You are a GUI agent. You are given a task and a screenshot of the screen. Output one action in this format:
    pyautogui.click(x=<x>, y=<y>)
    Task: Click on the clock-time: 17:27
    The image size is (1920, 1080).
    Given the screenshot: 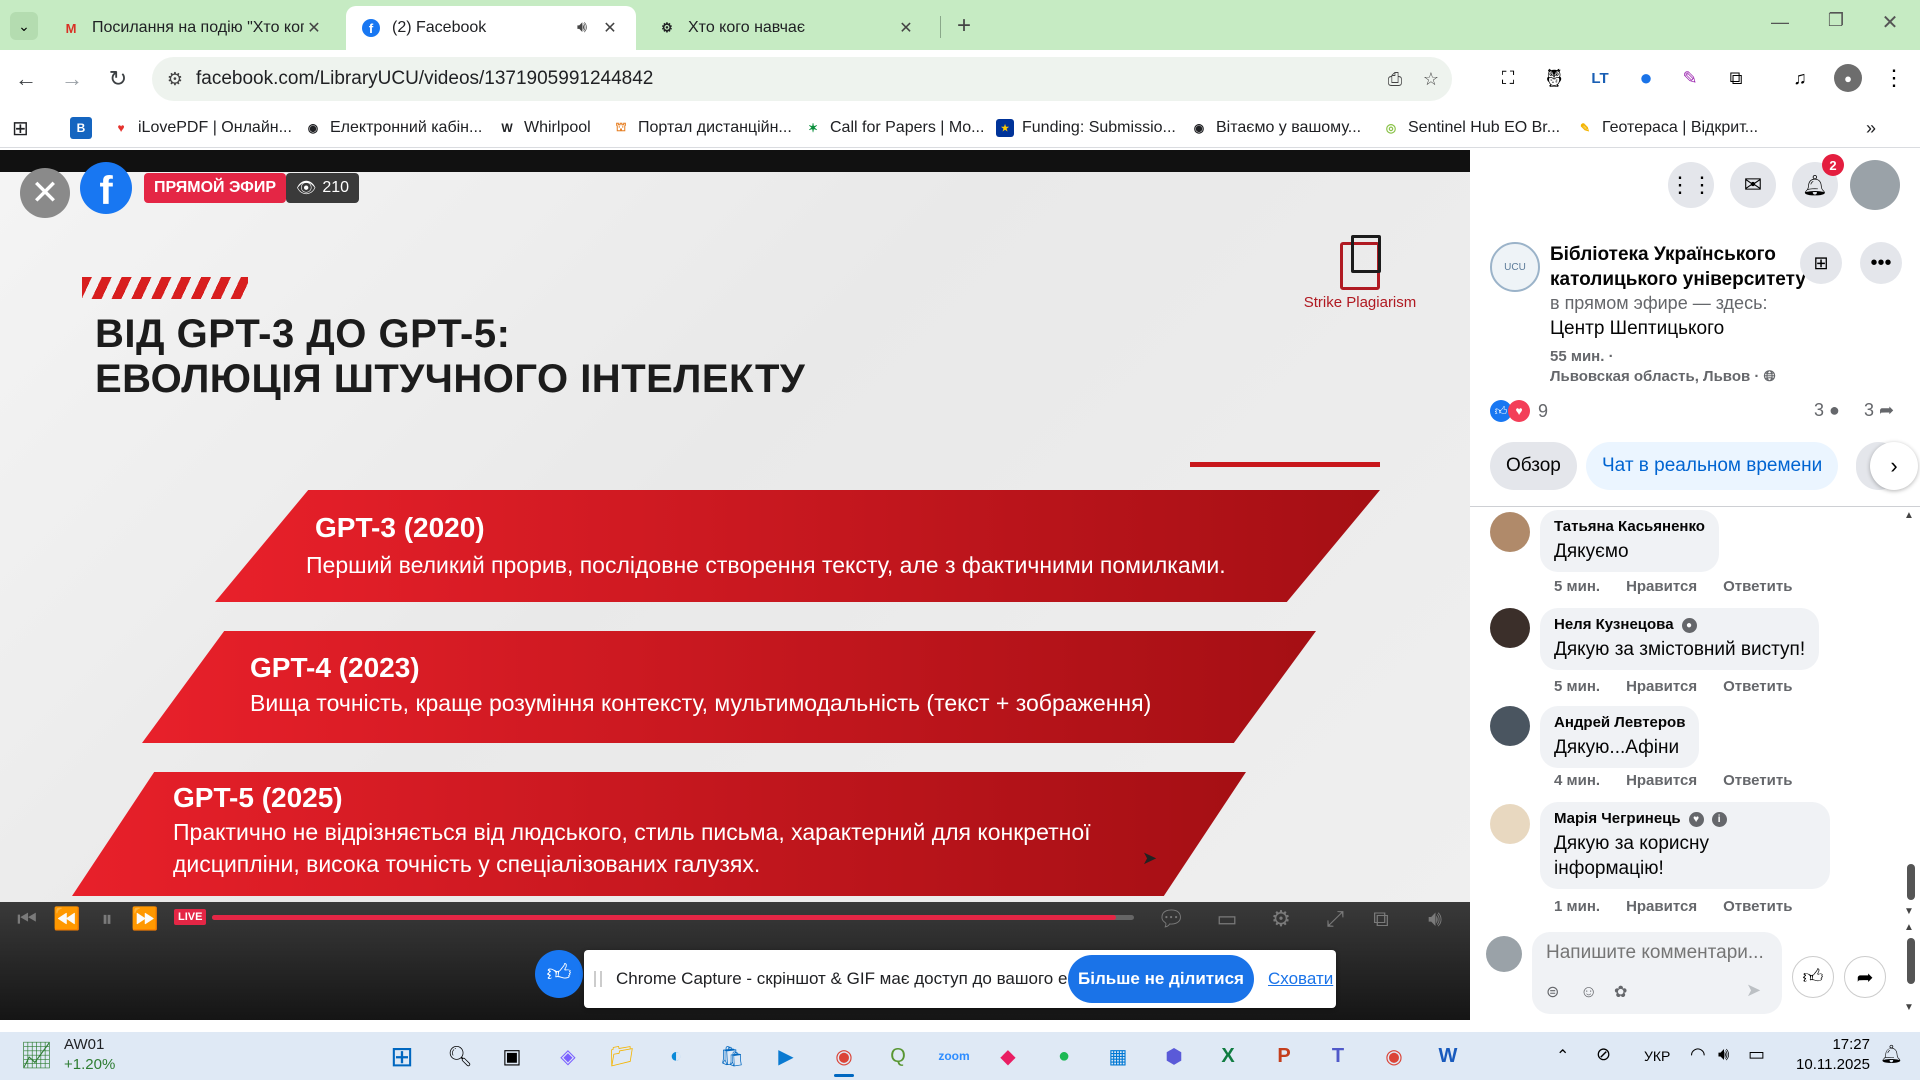 What is the action you would take?
    pyautogui.click(x=1840, y=1044)
    